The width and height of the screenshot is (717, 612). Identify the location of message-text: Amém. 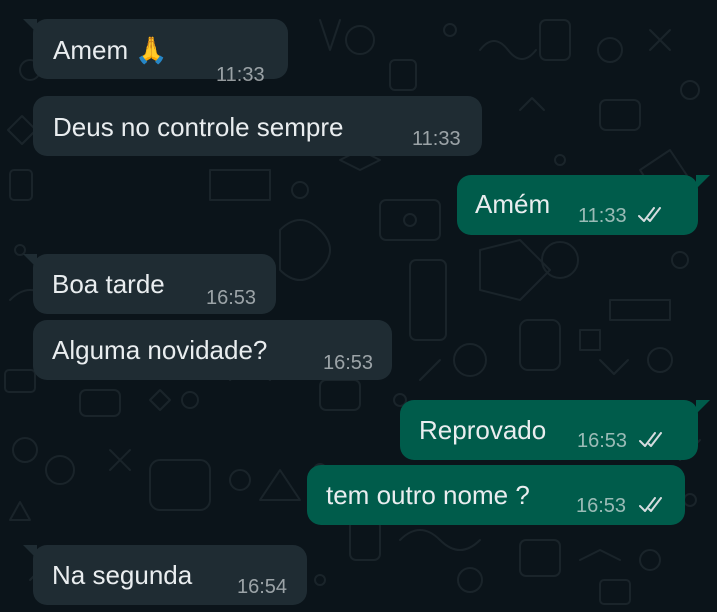
(513, 204).